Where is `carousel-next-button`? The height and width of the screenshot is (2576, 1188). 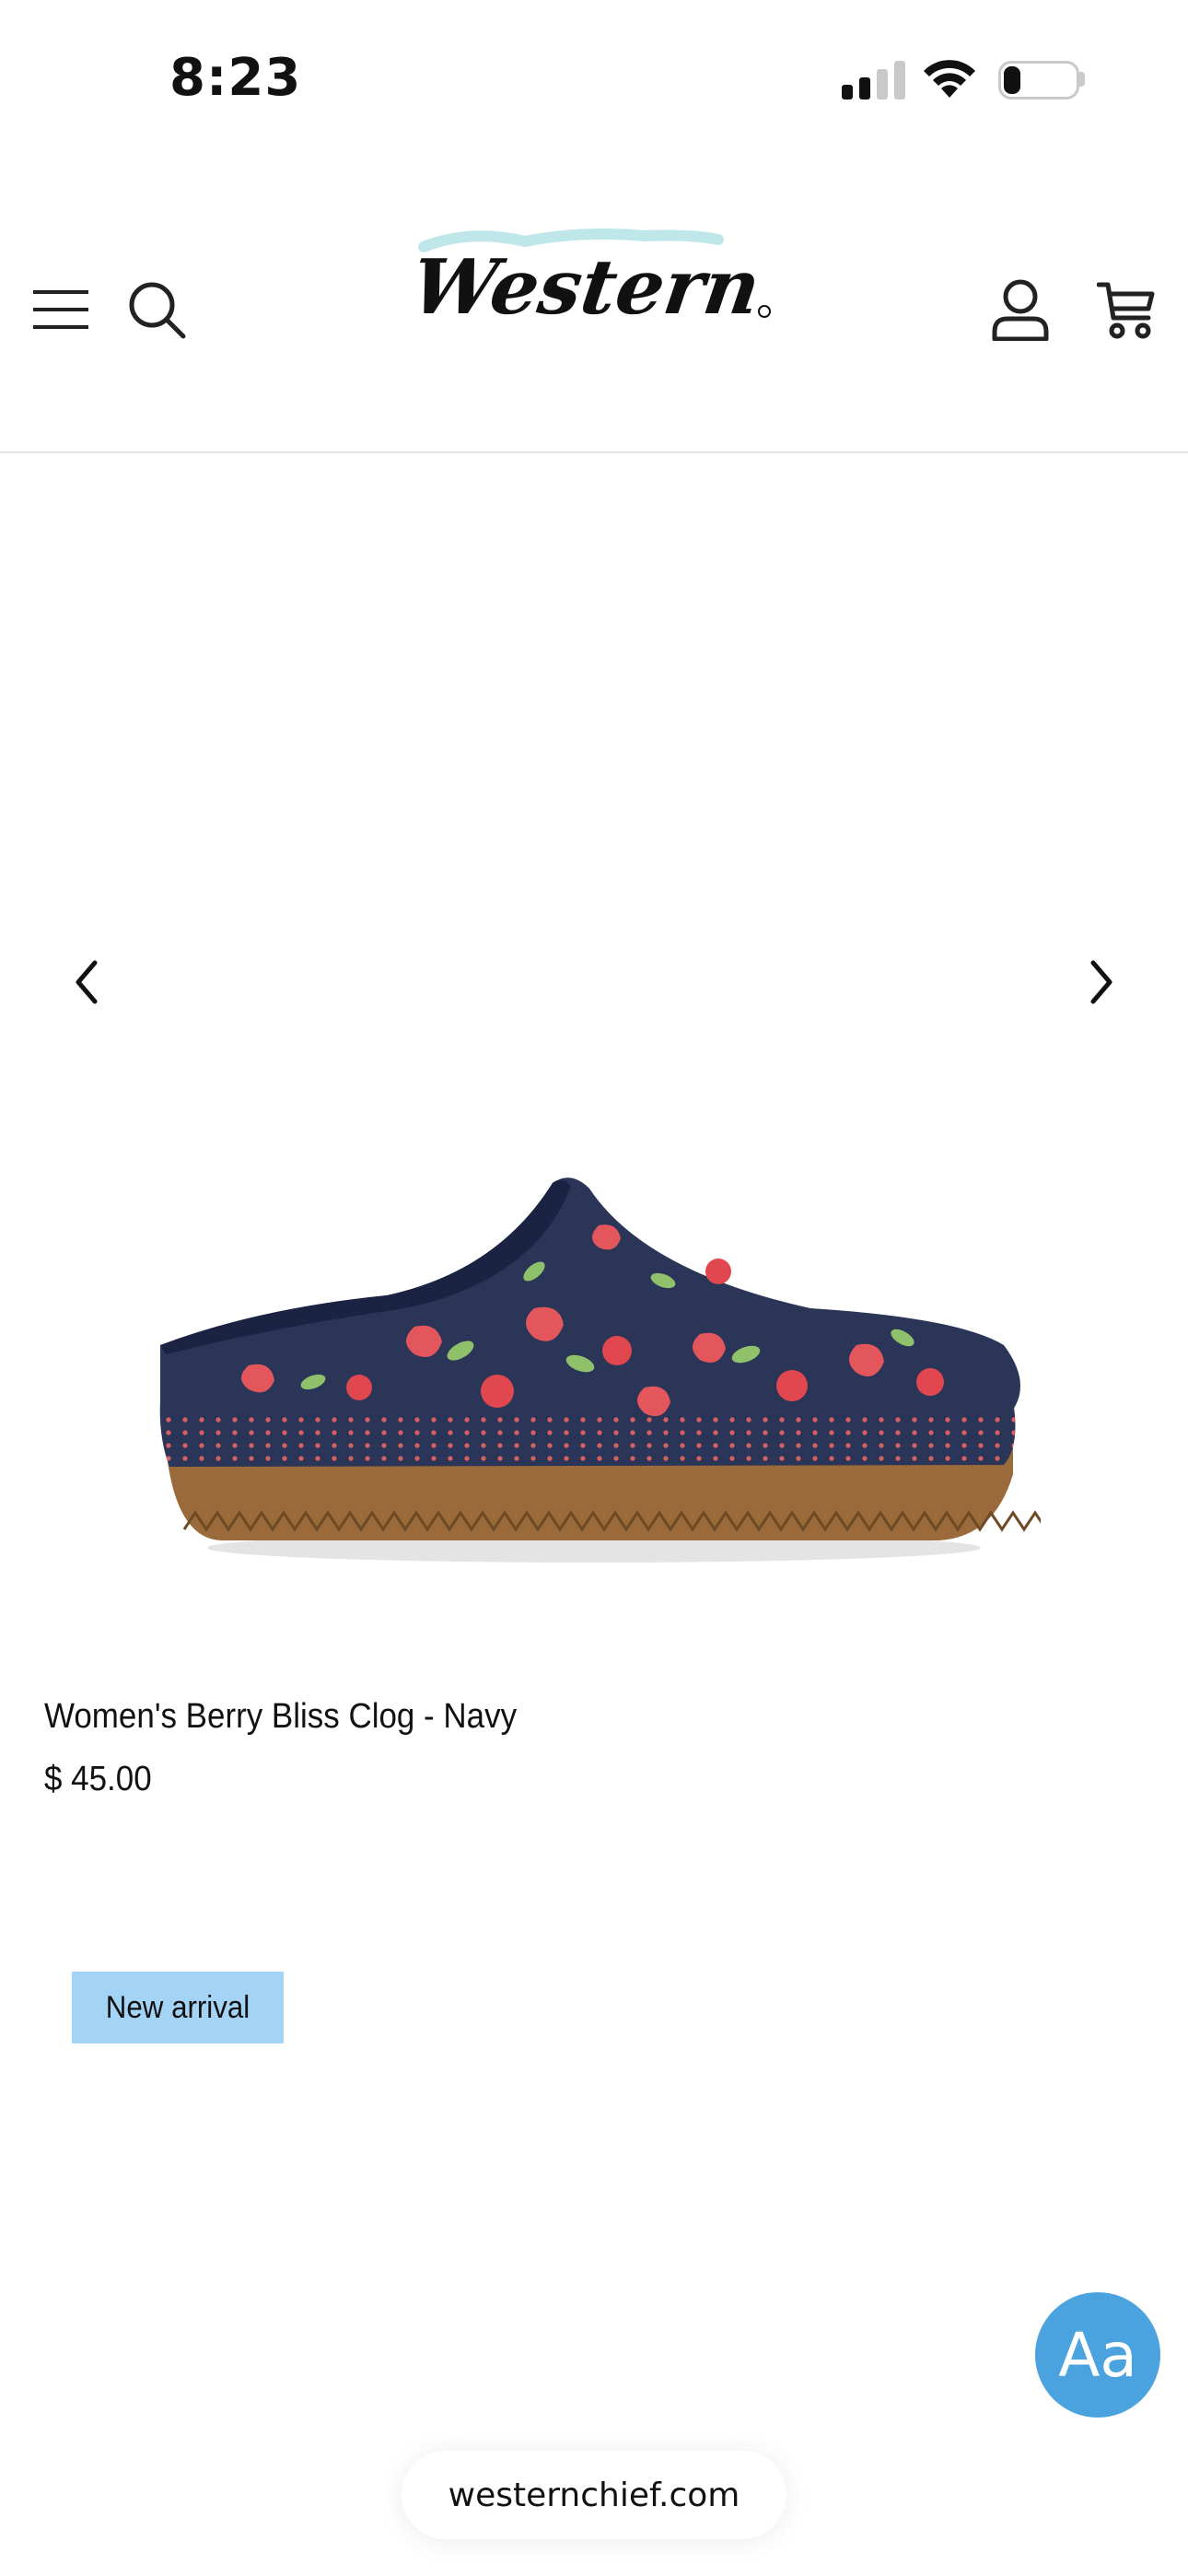 carousel-next-button is located at coordinates (1101, 982).